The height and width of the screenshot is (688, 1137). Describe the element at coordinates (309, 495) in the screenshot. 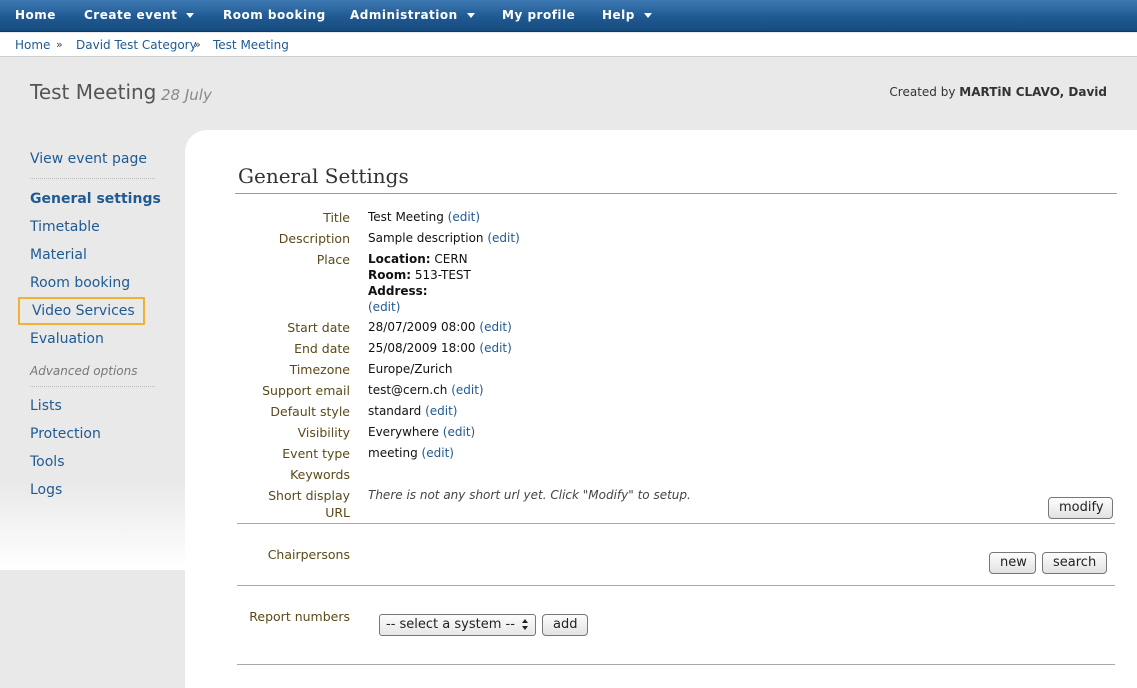

I see `short-url-label-line1: Short display` at that location.